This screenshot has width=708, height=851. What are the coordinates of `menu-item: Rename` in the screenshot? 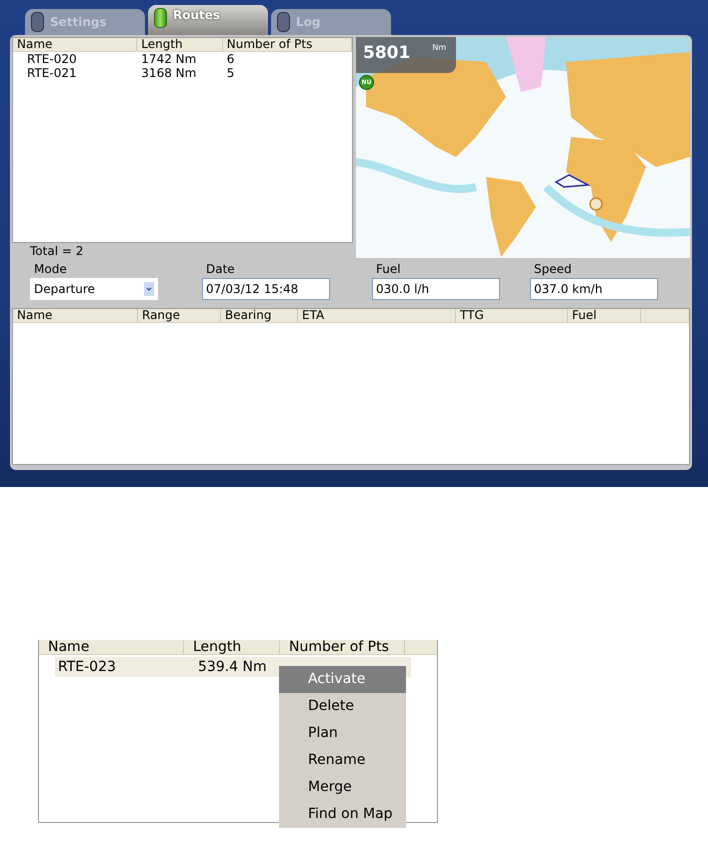 It's located at (342, 760).